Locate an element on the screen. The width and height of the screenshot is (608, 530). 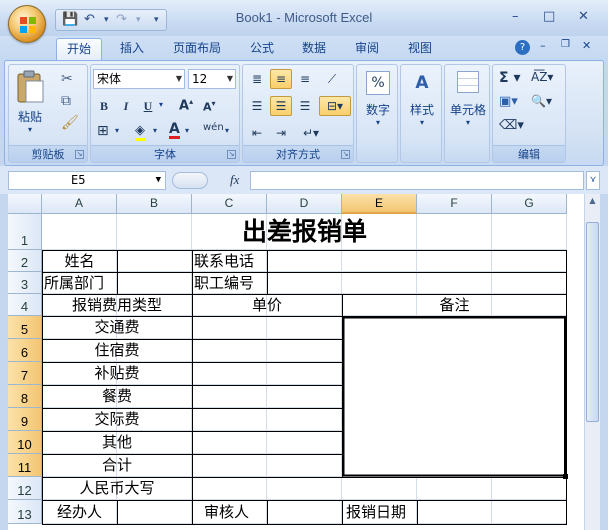
format-painter-icon: 🖌 is located at coordinates (70, 123).